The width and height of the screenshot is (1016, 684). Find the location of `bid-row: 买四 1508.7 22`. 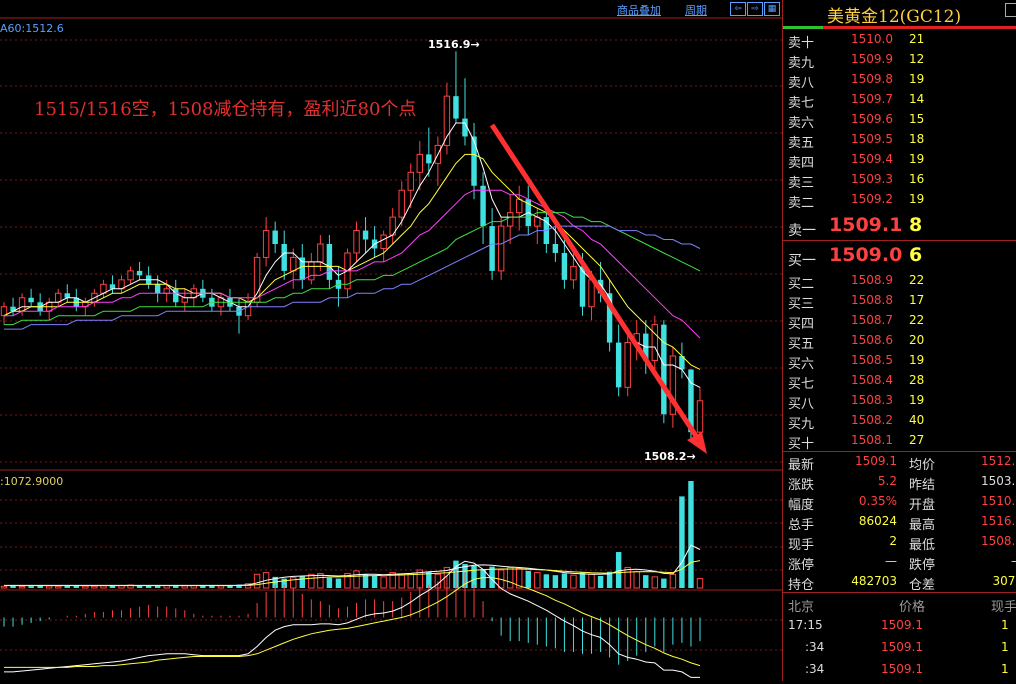

bid-row: 买四 1508.7 22 is located at coordinates (899, 323).